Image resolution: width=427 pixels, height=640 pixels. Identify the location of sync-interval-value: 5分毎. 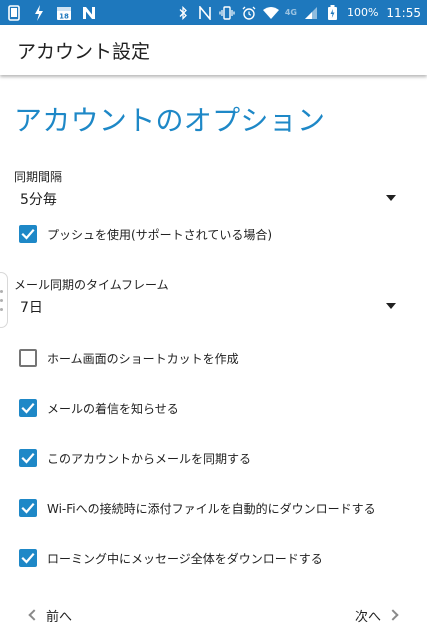
(38, 200).